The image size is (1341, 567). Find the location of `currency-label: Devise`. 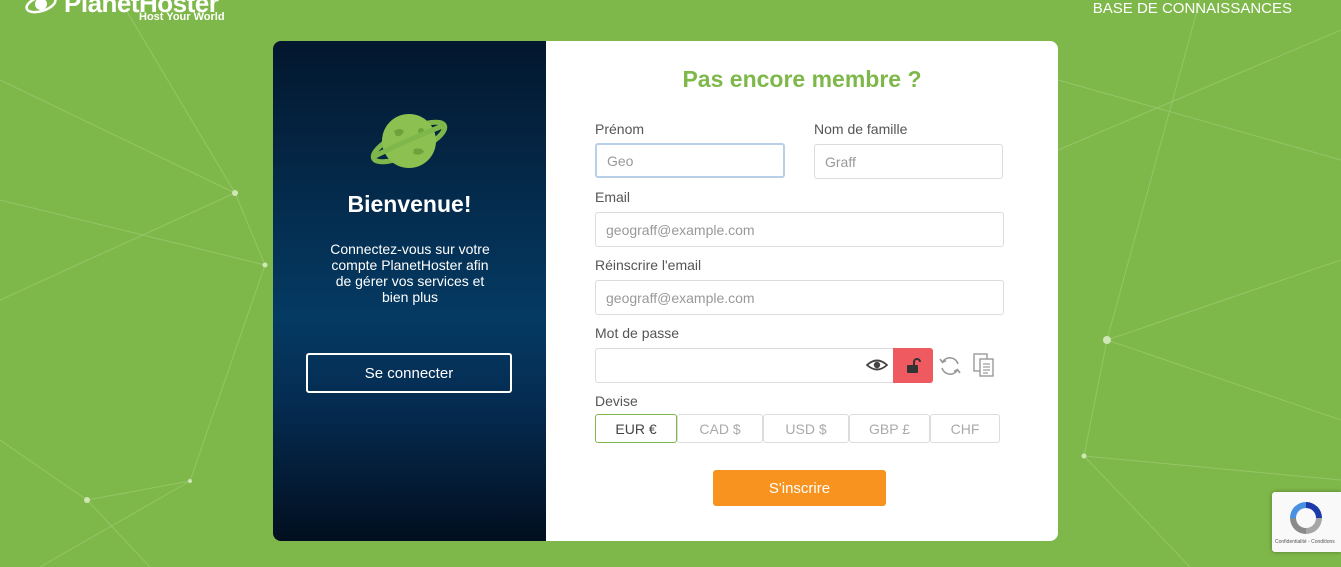

currency-label: Devise is located at coordinates (616, 401).